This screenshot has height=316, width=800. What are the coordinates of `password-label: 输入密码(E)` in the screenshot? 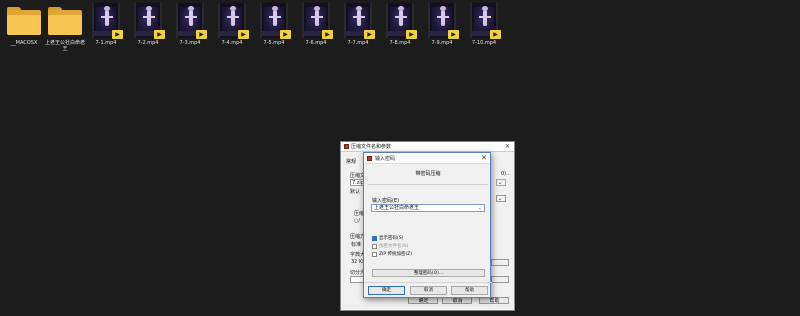 It's located at (386, 201).